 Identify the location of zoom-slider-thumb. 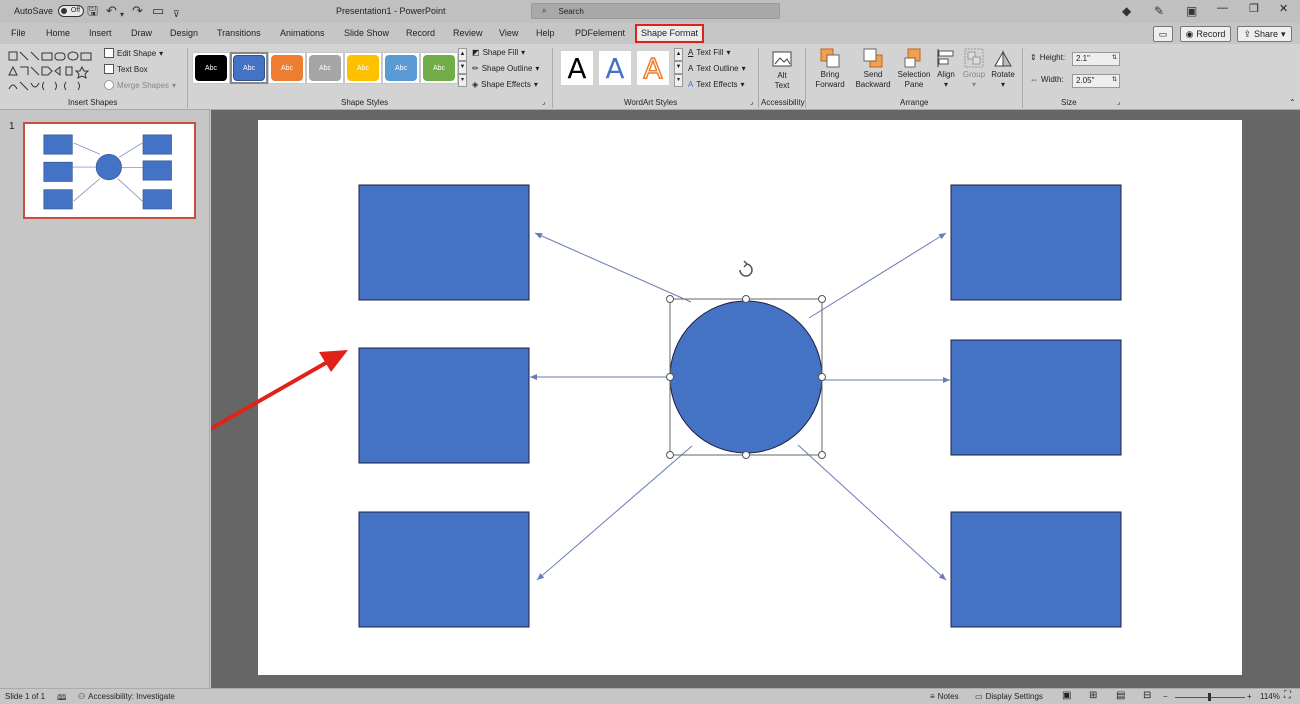
(1209, 697).